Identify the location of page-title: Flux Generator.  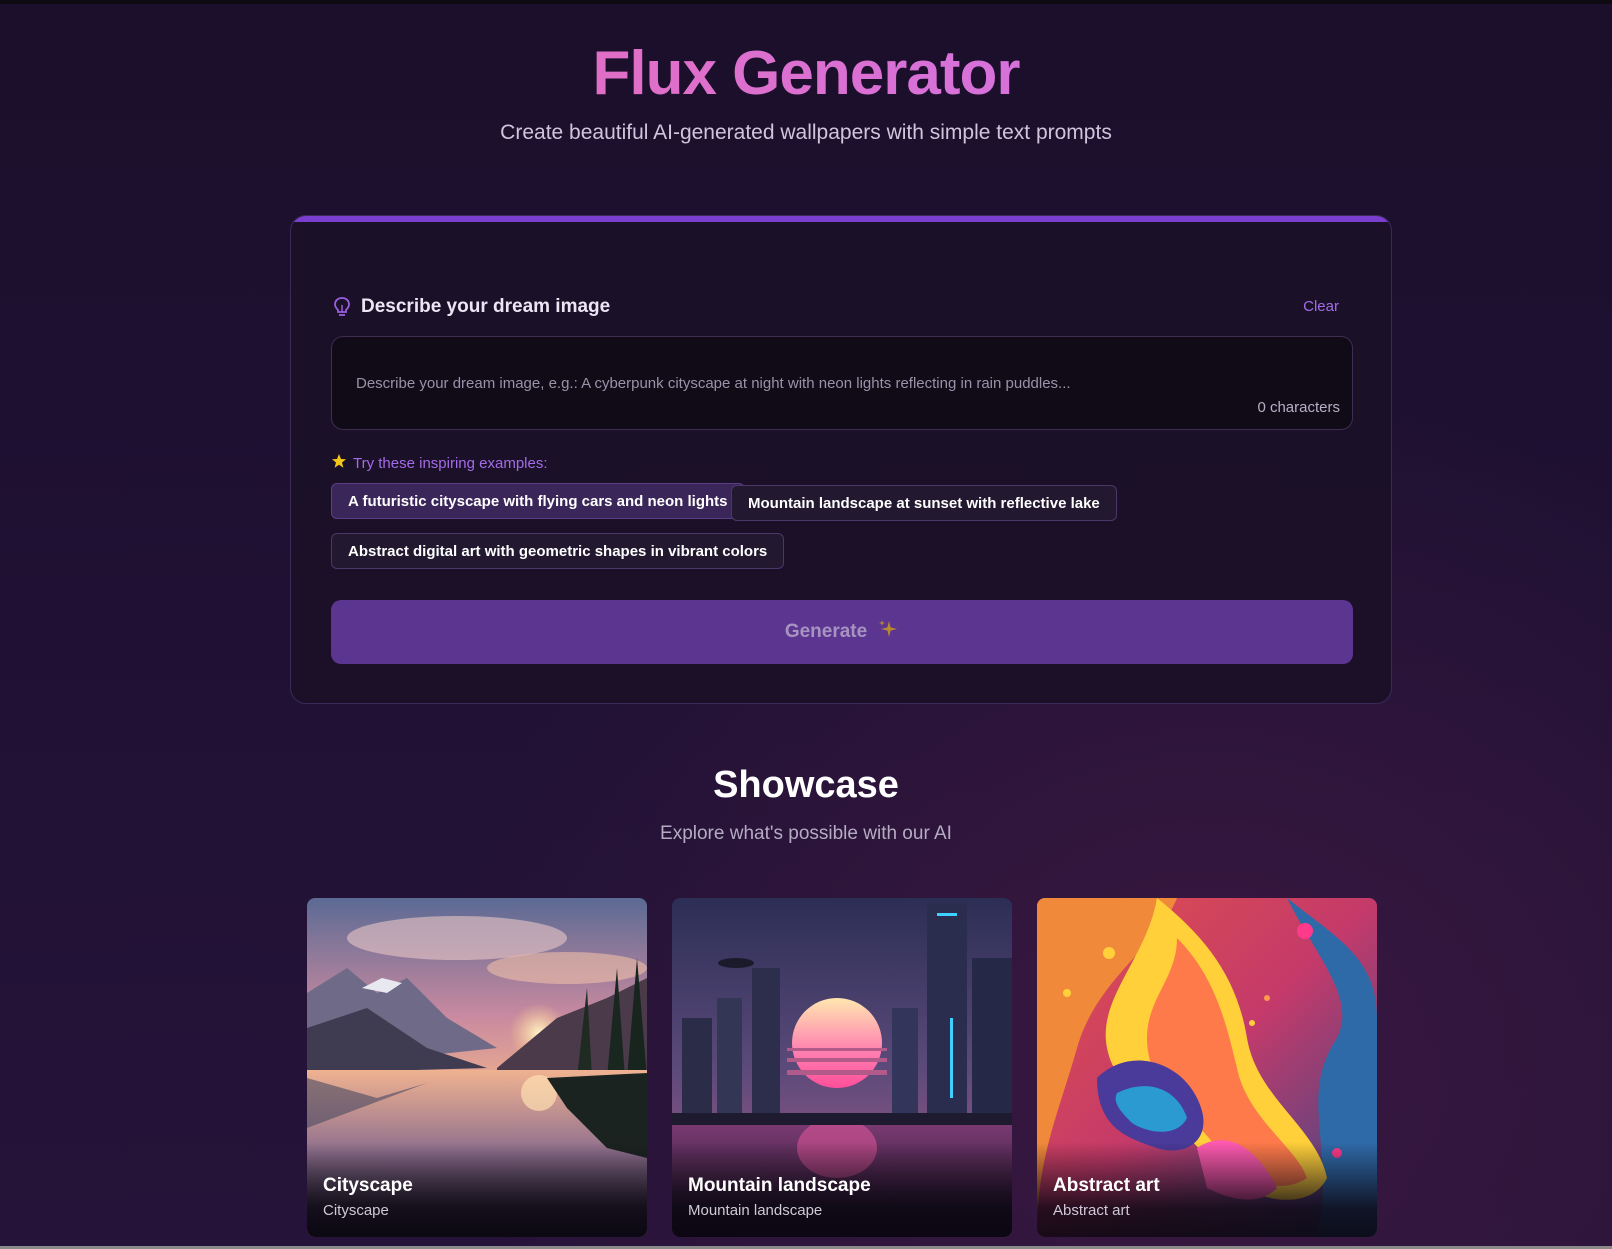
(806, 73).